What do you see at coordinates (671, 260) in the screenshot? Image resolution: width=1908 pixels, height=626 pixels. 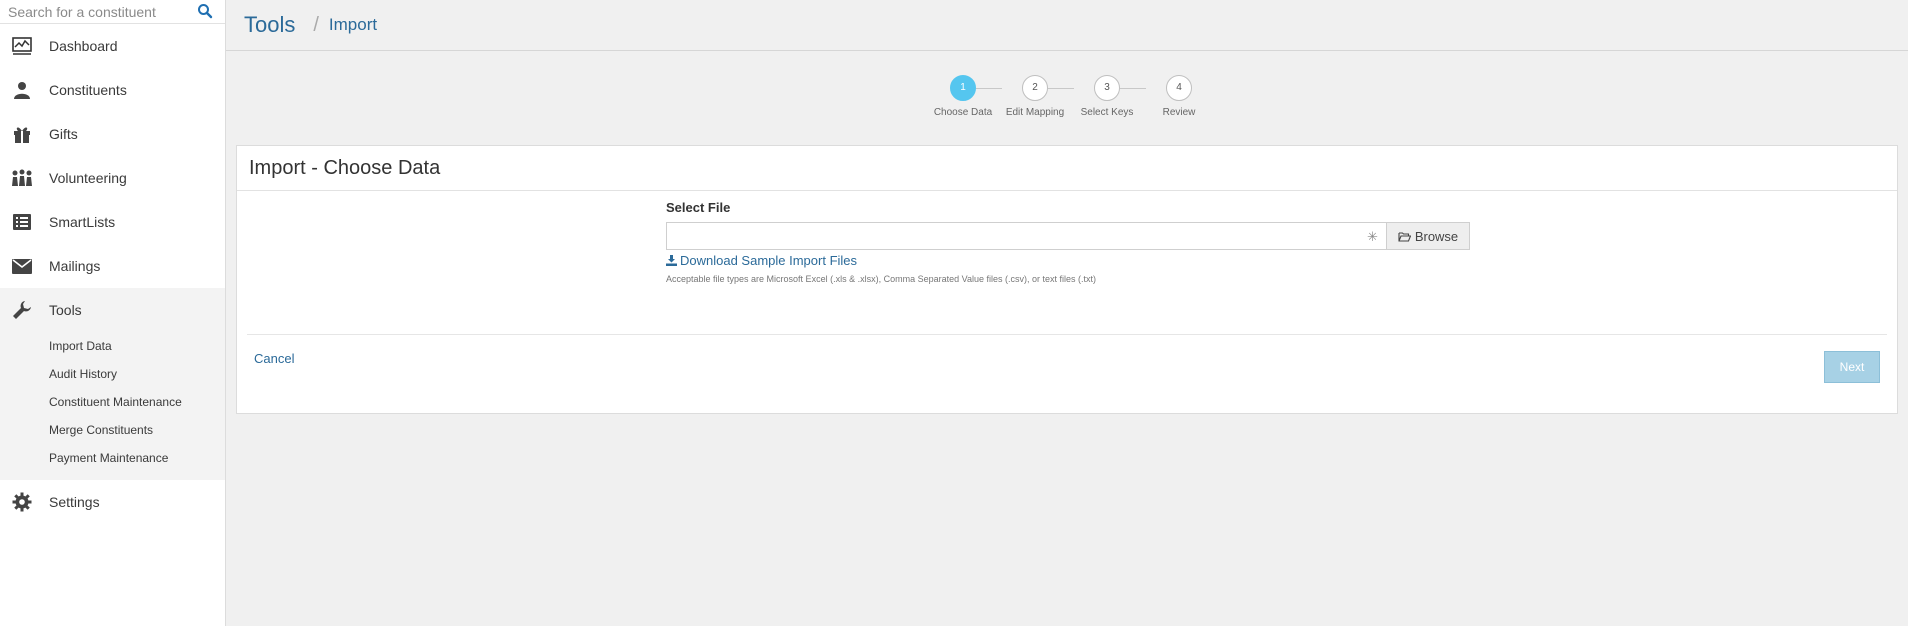 I see `download-icon` at bounding box center [671, 260].